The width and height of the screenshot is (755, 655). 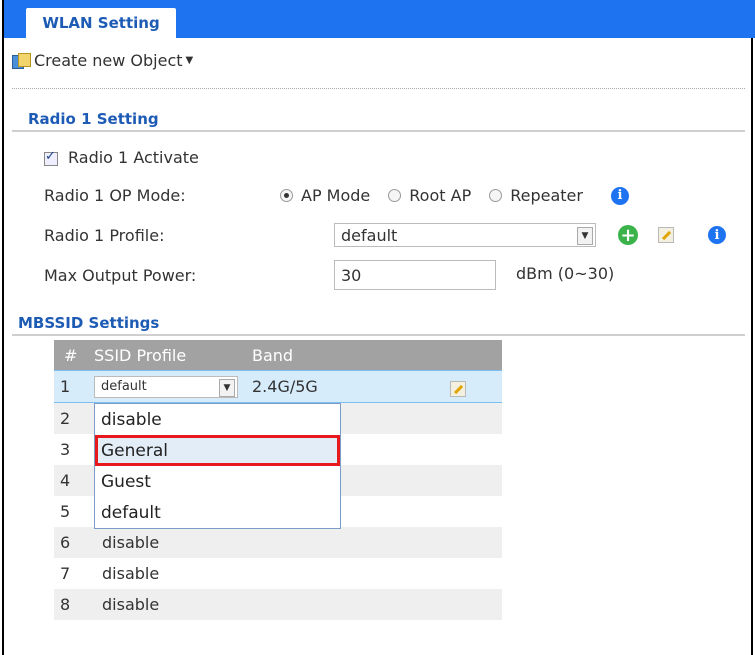 I want to click on table-row: 7 disable, so click(x=278, y=573).